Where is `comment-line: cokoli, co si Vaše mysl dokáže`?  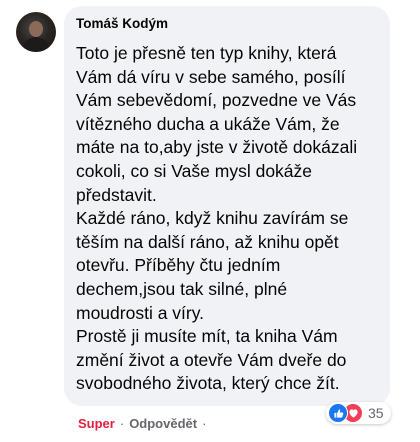 comment-line: cokoli, co si Vaše mysl dokáže is located at coordinates (194, 170).